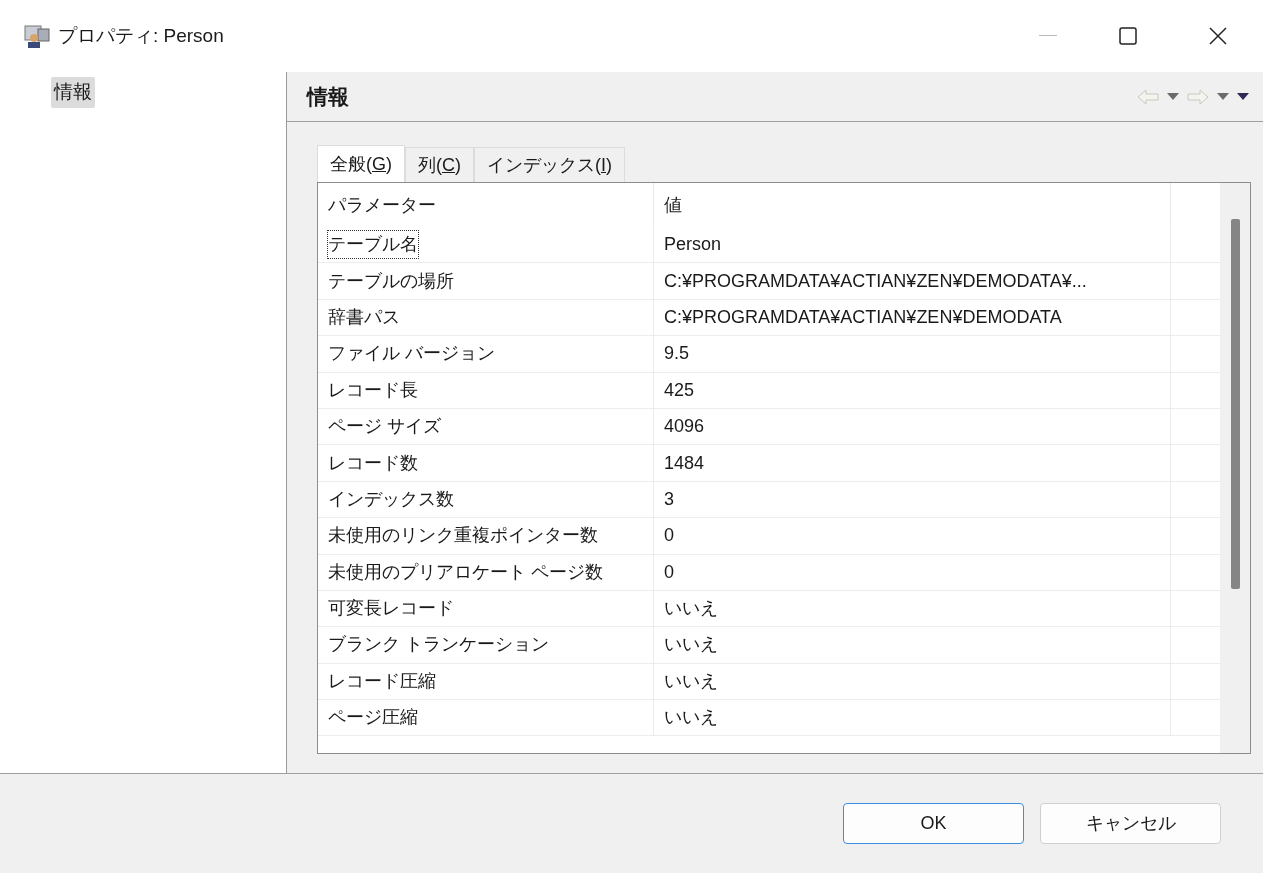 This screenshot has height=873, width=1263. I want to click on table-cell-text: 可変長レコード, so click(391, 609).